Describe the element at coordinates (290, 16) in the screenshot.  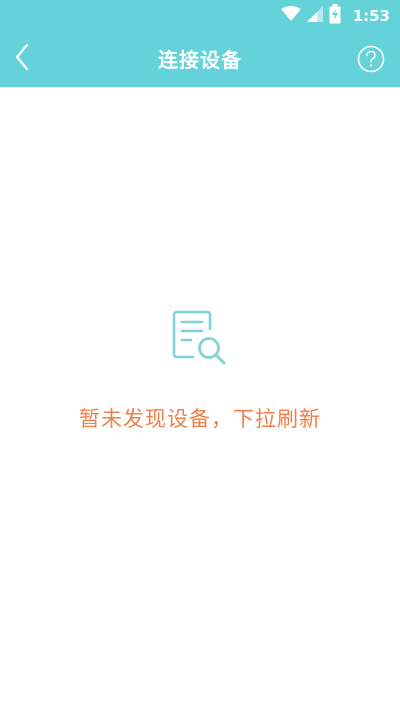
I see `wifi-icon` at that location.